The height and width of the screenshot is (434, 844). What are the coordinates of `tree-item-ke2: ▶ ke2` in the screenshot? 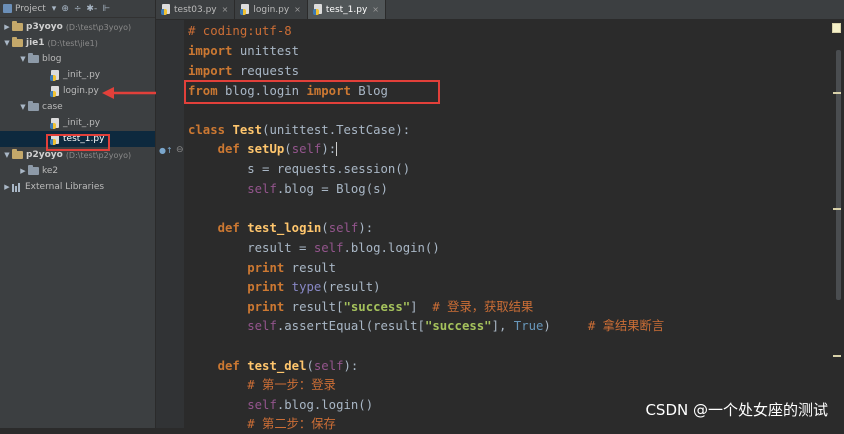 It's located at (77, 171).